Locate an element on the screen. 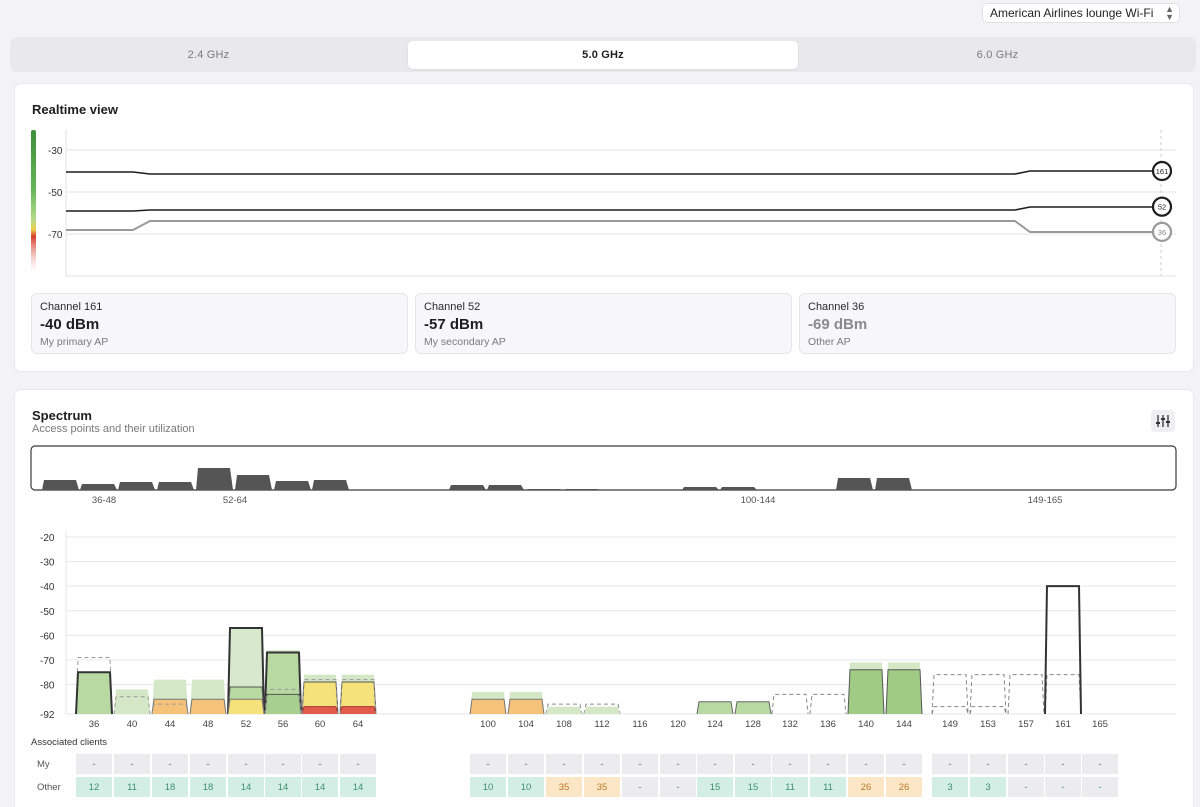 The image size is (1200, 807). y-tick-label: -92 is located at coordinates (47, 715).